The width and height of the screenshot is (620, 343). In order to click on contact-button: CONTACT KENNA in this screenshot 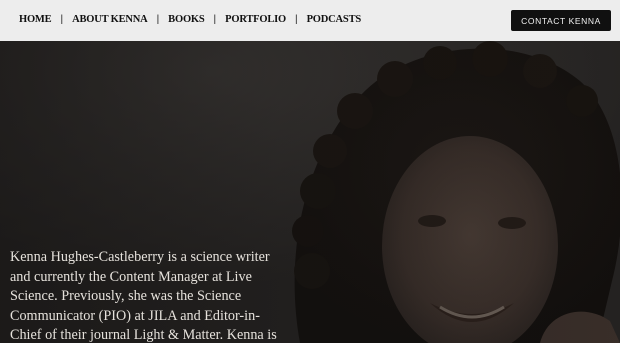, I will do `click(561, 20)`.